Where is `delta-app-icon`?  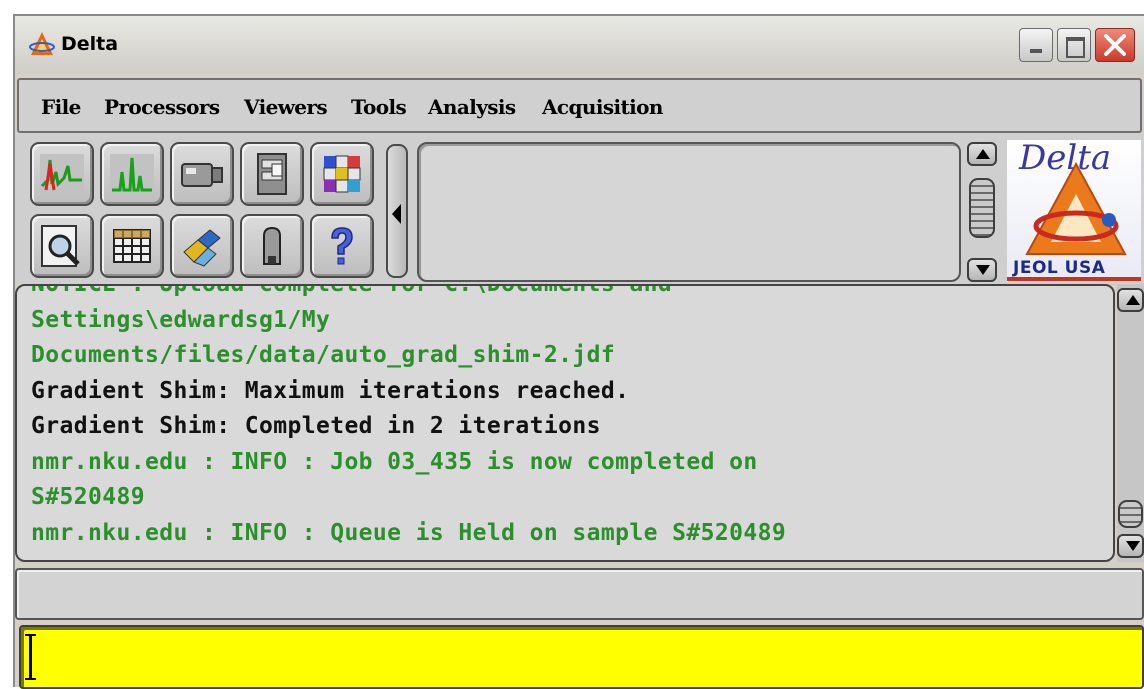 delta-app-icon is located at coordinates (42, 43).